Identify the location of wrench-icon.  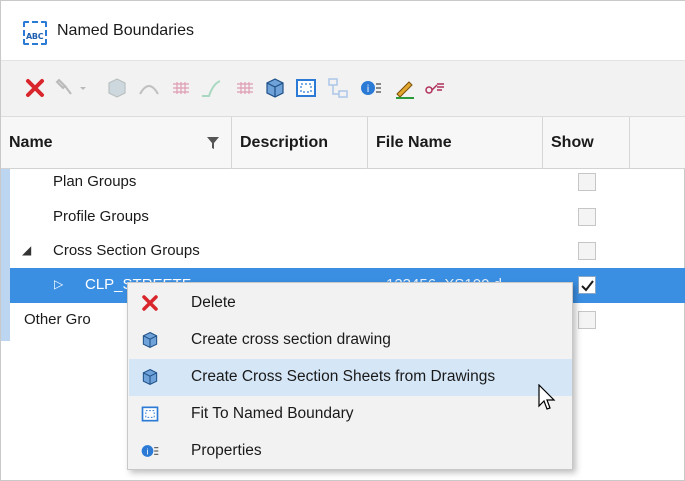
(63, 86).